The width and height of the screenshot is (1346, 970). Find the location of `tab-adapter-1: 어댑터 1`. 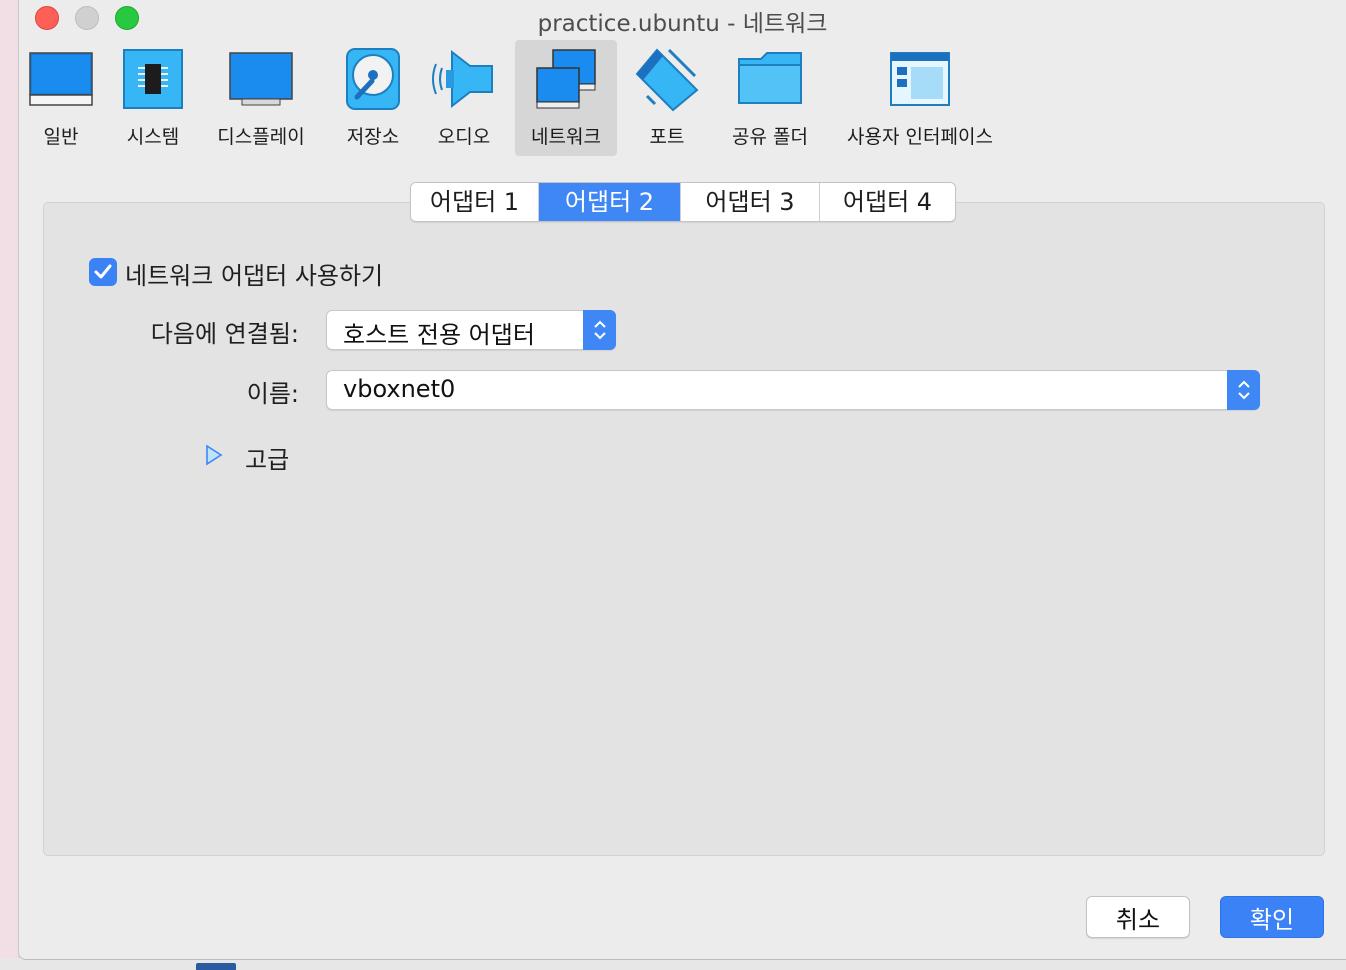

tab-adapter-1: 어댑터 1 is located at coordinates (475, 202).